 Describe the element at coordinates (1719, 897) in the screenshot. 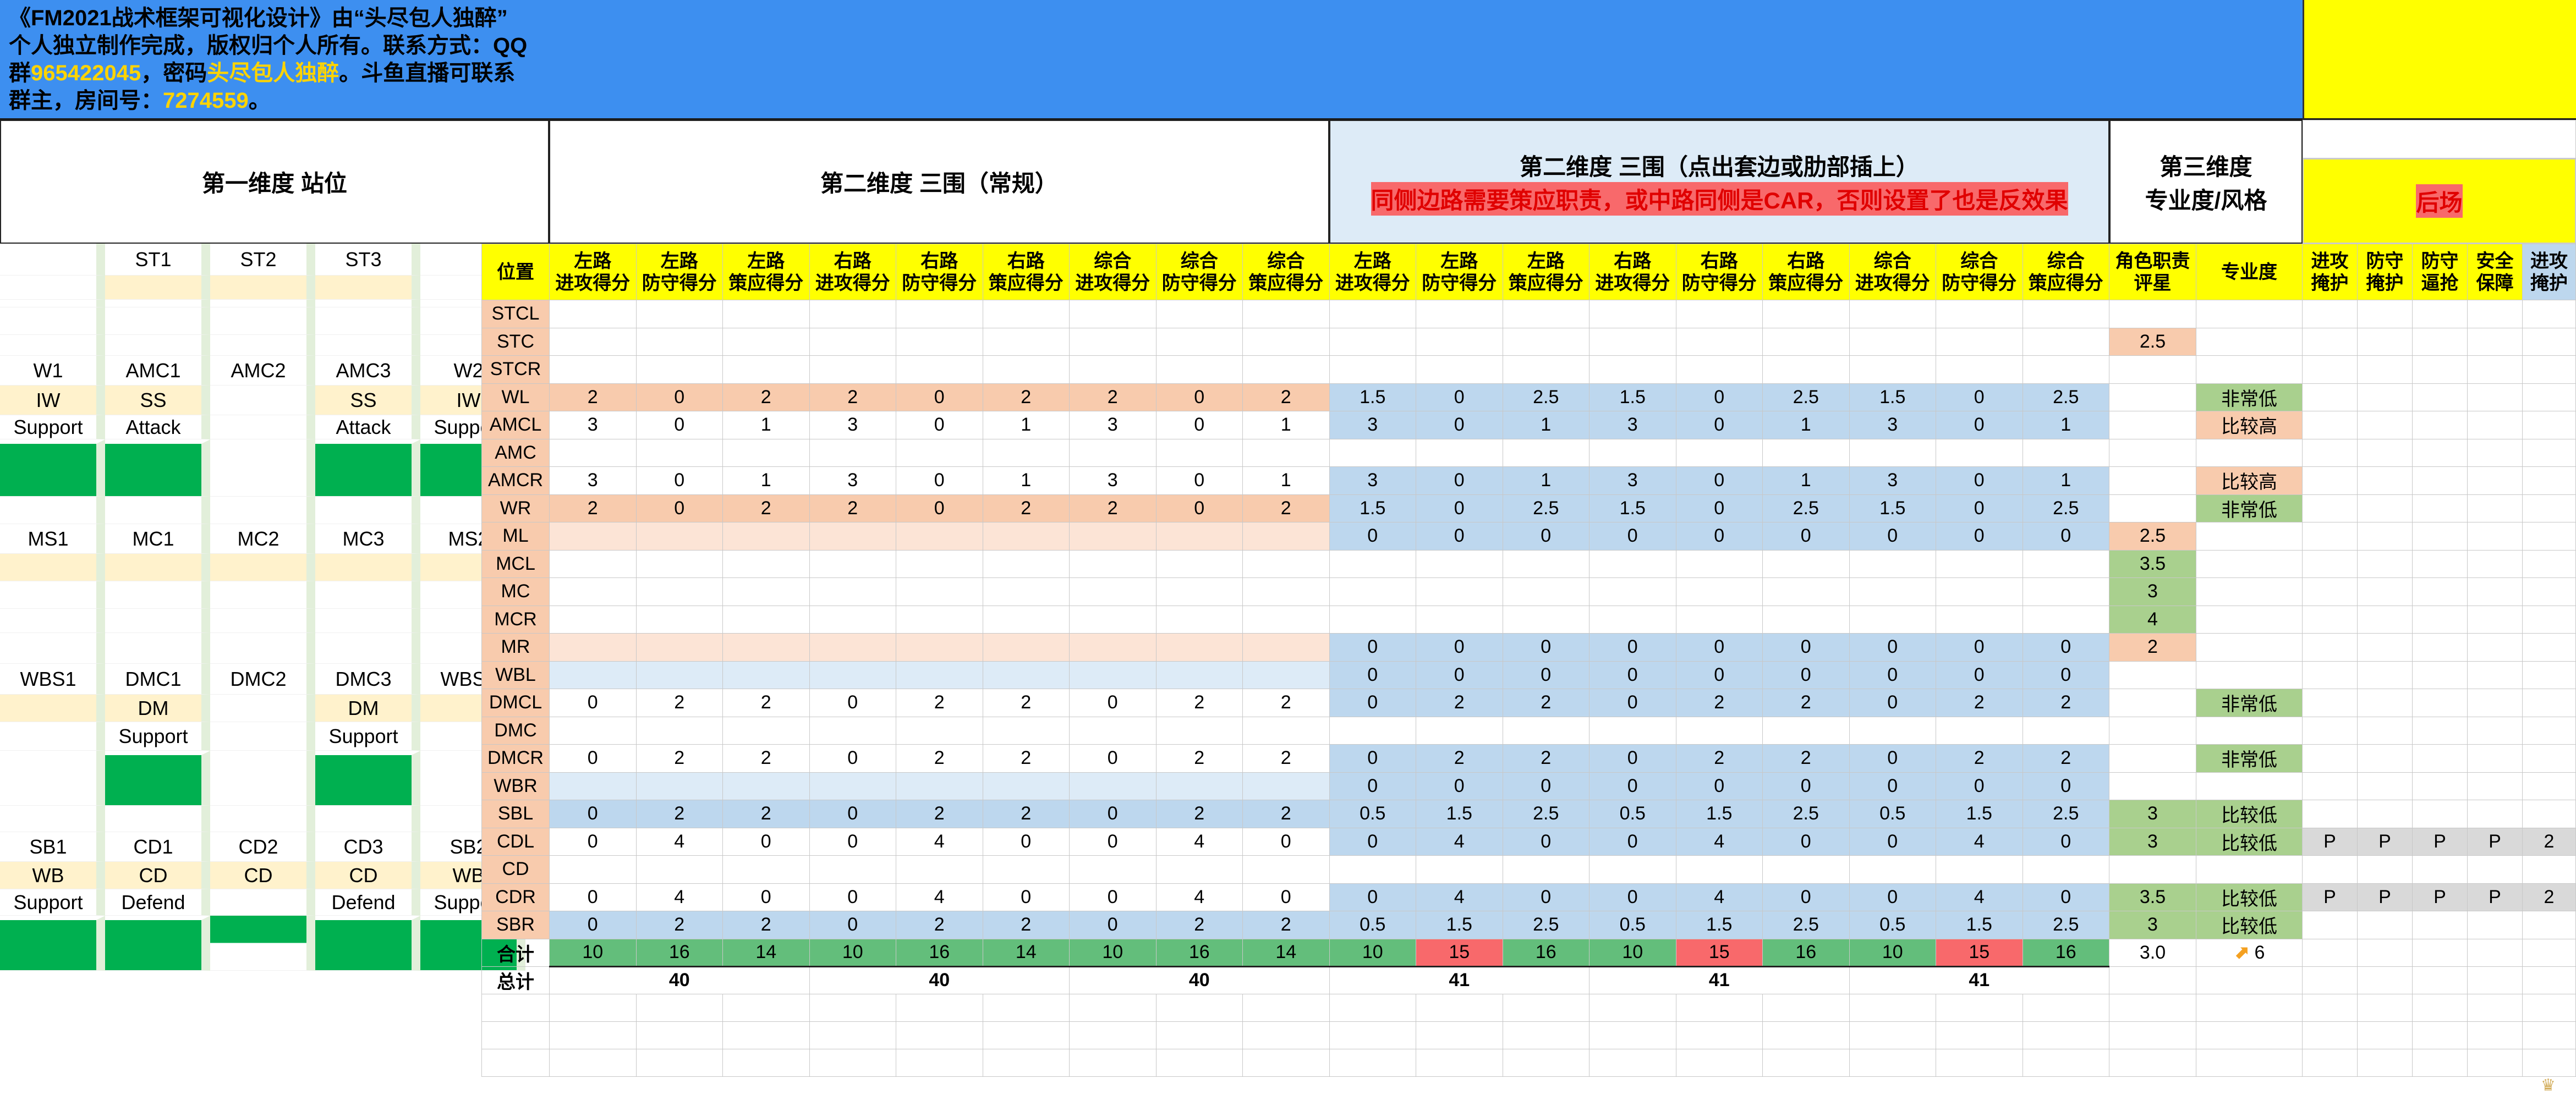

I see `score-cell-overlap: 4` at that location.